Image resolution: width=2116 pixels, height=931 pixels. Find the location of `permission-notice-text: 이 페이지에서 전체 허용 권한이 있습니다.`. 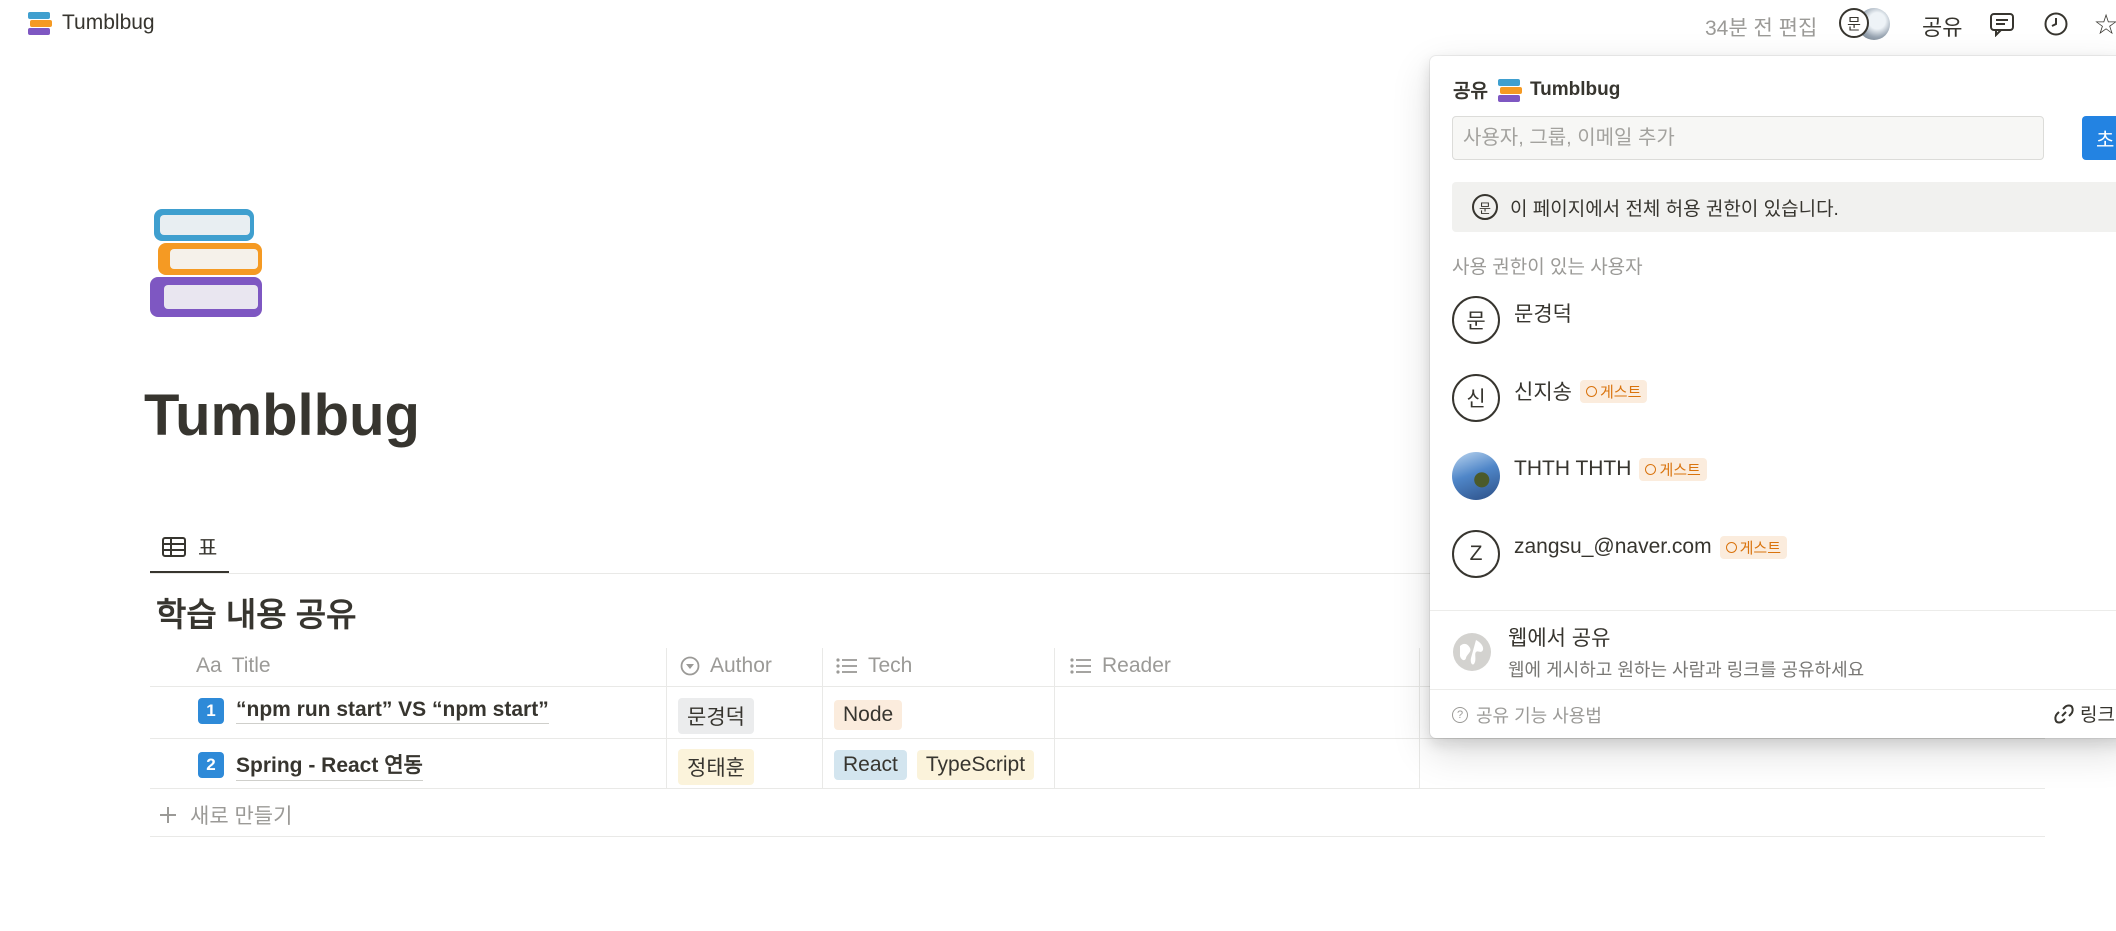

permission-notice-text: 이 페이지에서 전체 허용 권한이 있습니다. is located at coordinates (1674, 209).